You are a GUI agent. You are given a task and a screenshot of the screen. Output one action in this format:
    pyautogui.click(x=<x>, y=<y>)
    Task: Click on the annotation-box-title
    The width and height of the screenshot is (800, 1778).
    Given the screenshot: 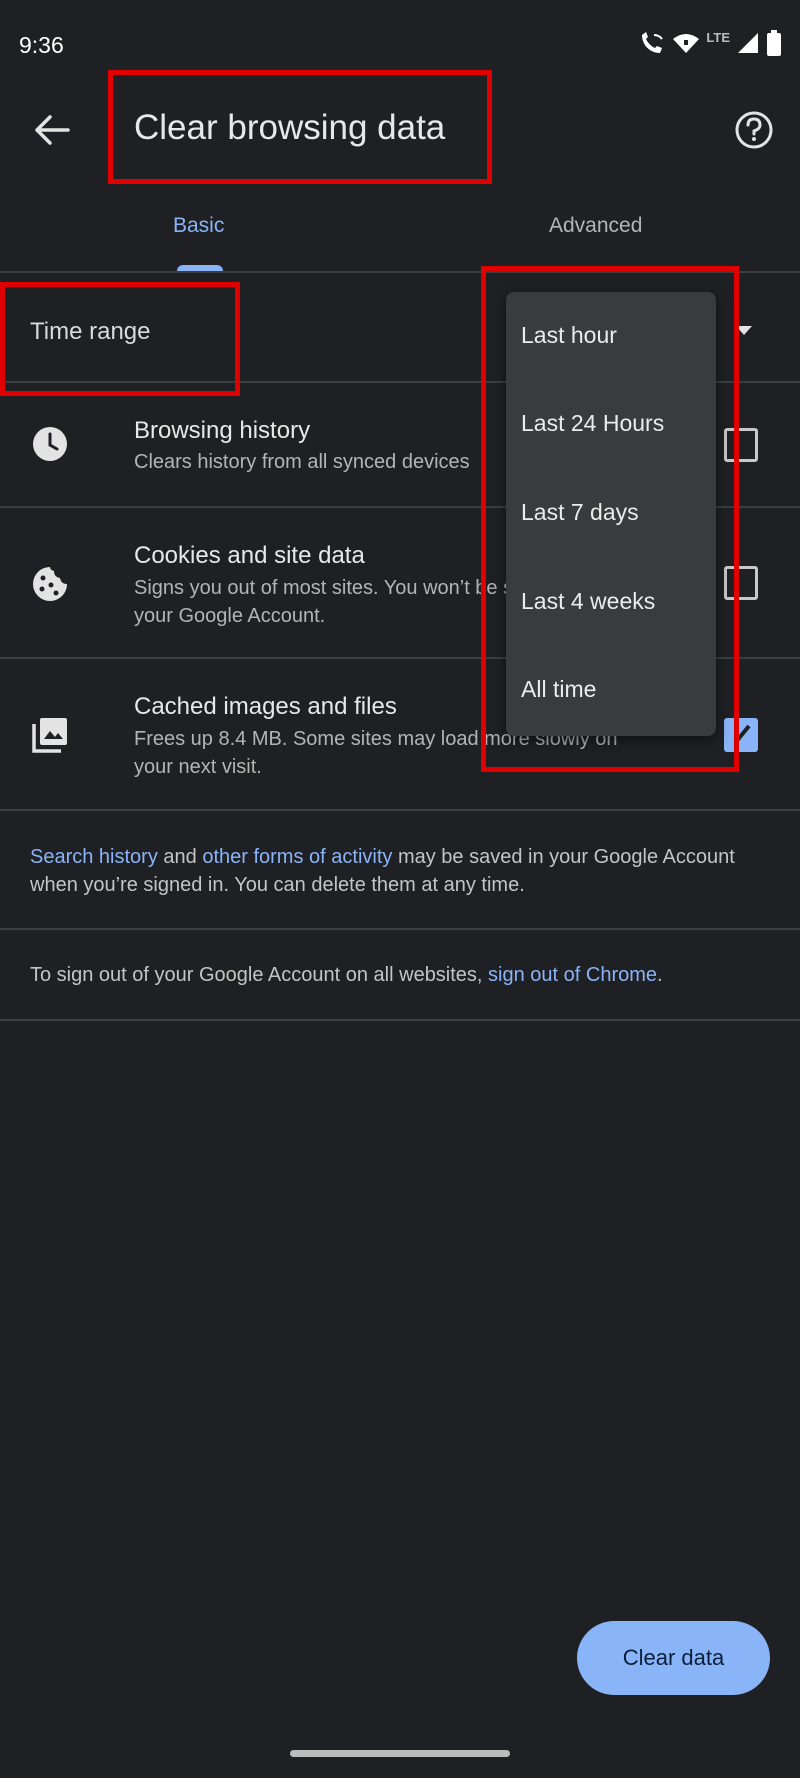 What is the action you would take?
    pyautogui.click(x=300, y=127)
    